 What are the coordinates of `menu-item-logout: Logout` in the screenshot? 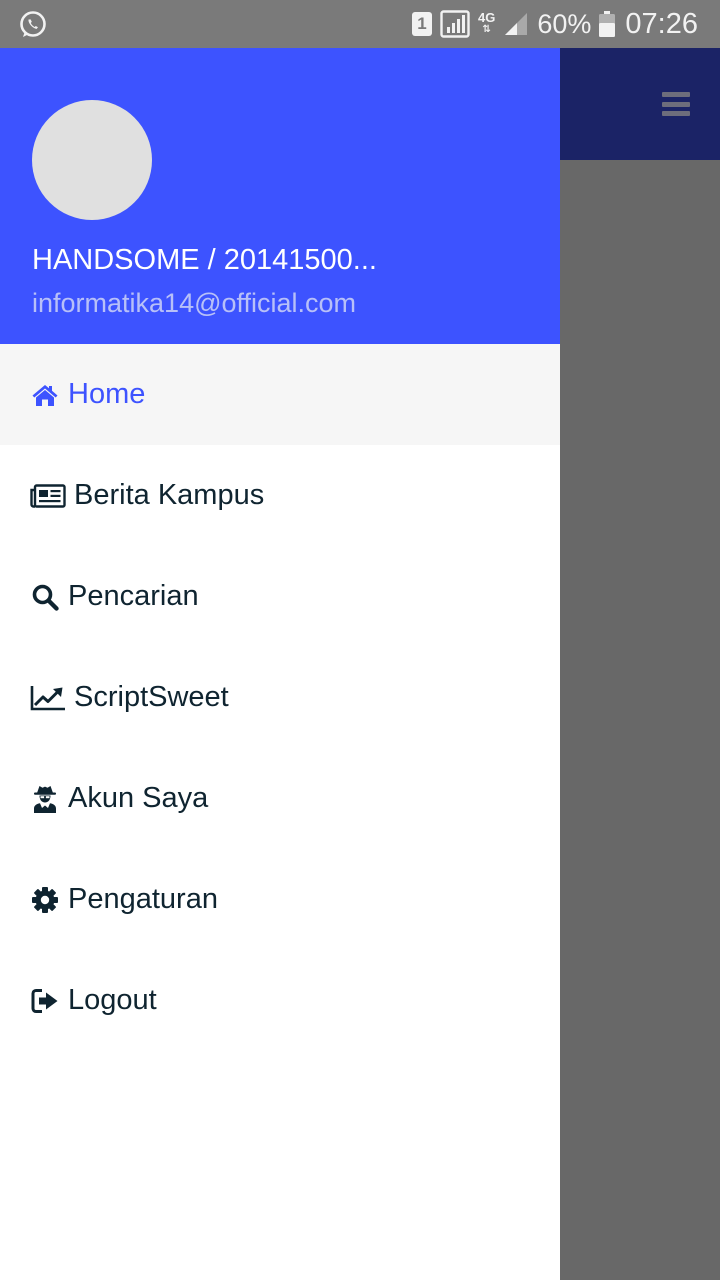 It's located at (280, 1000).